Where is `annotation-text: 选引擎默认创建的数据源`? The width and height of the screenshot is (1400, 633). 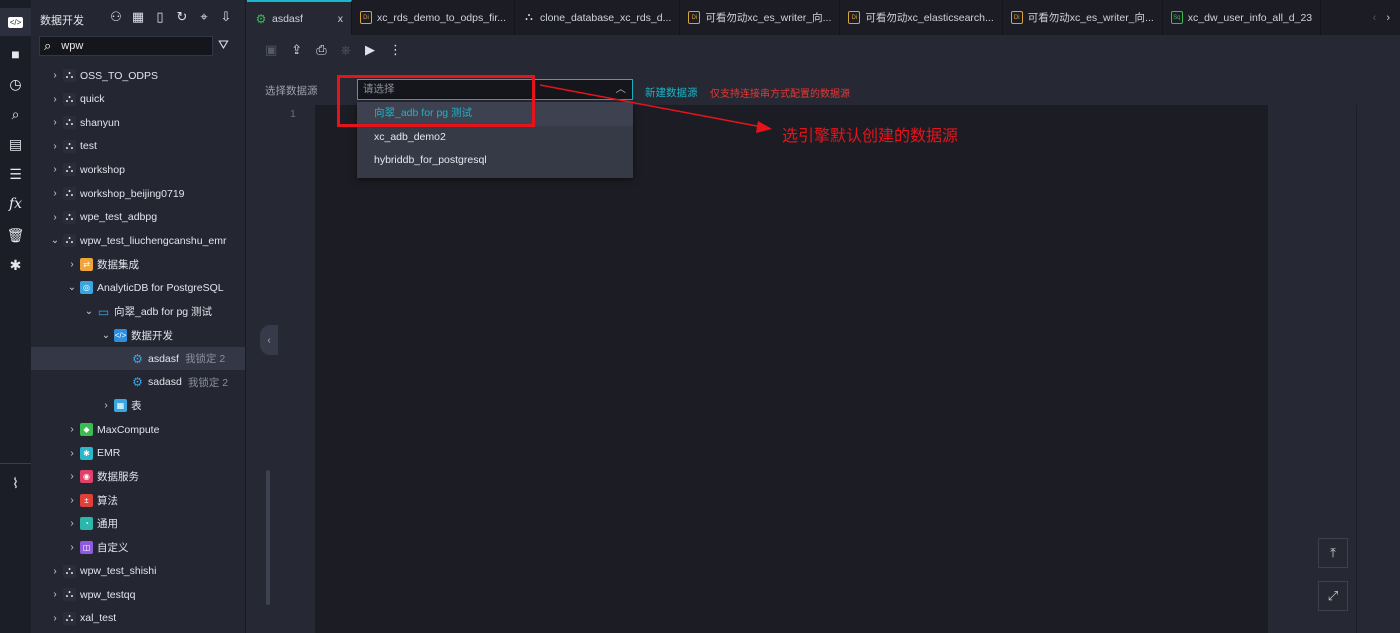 annotation-text: 选引擎默认创建的数据源 is located at coordinates (870, 135).